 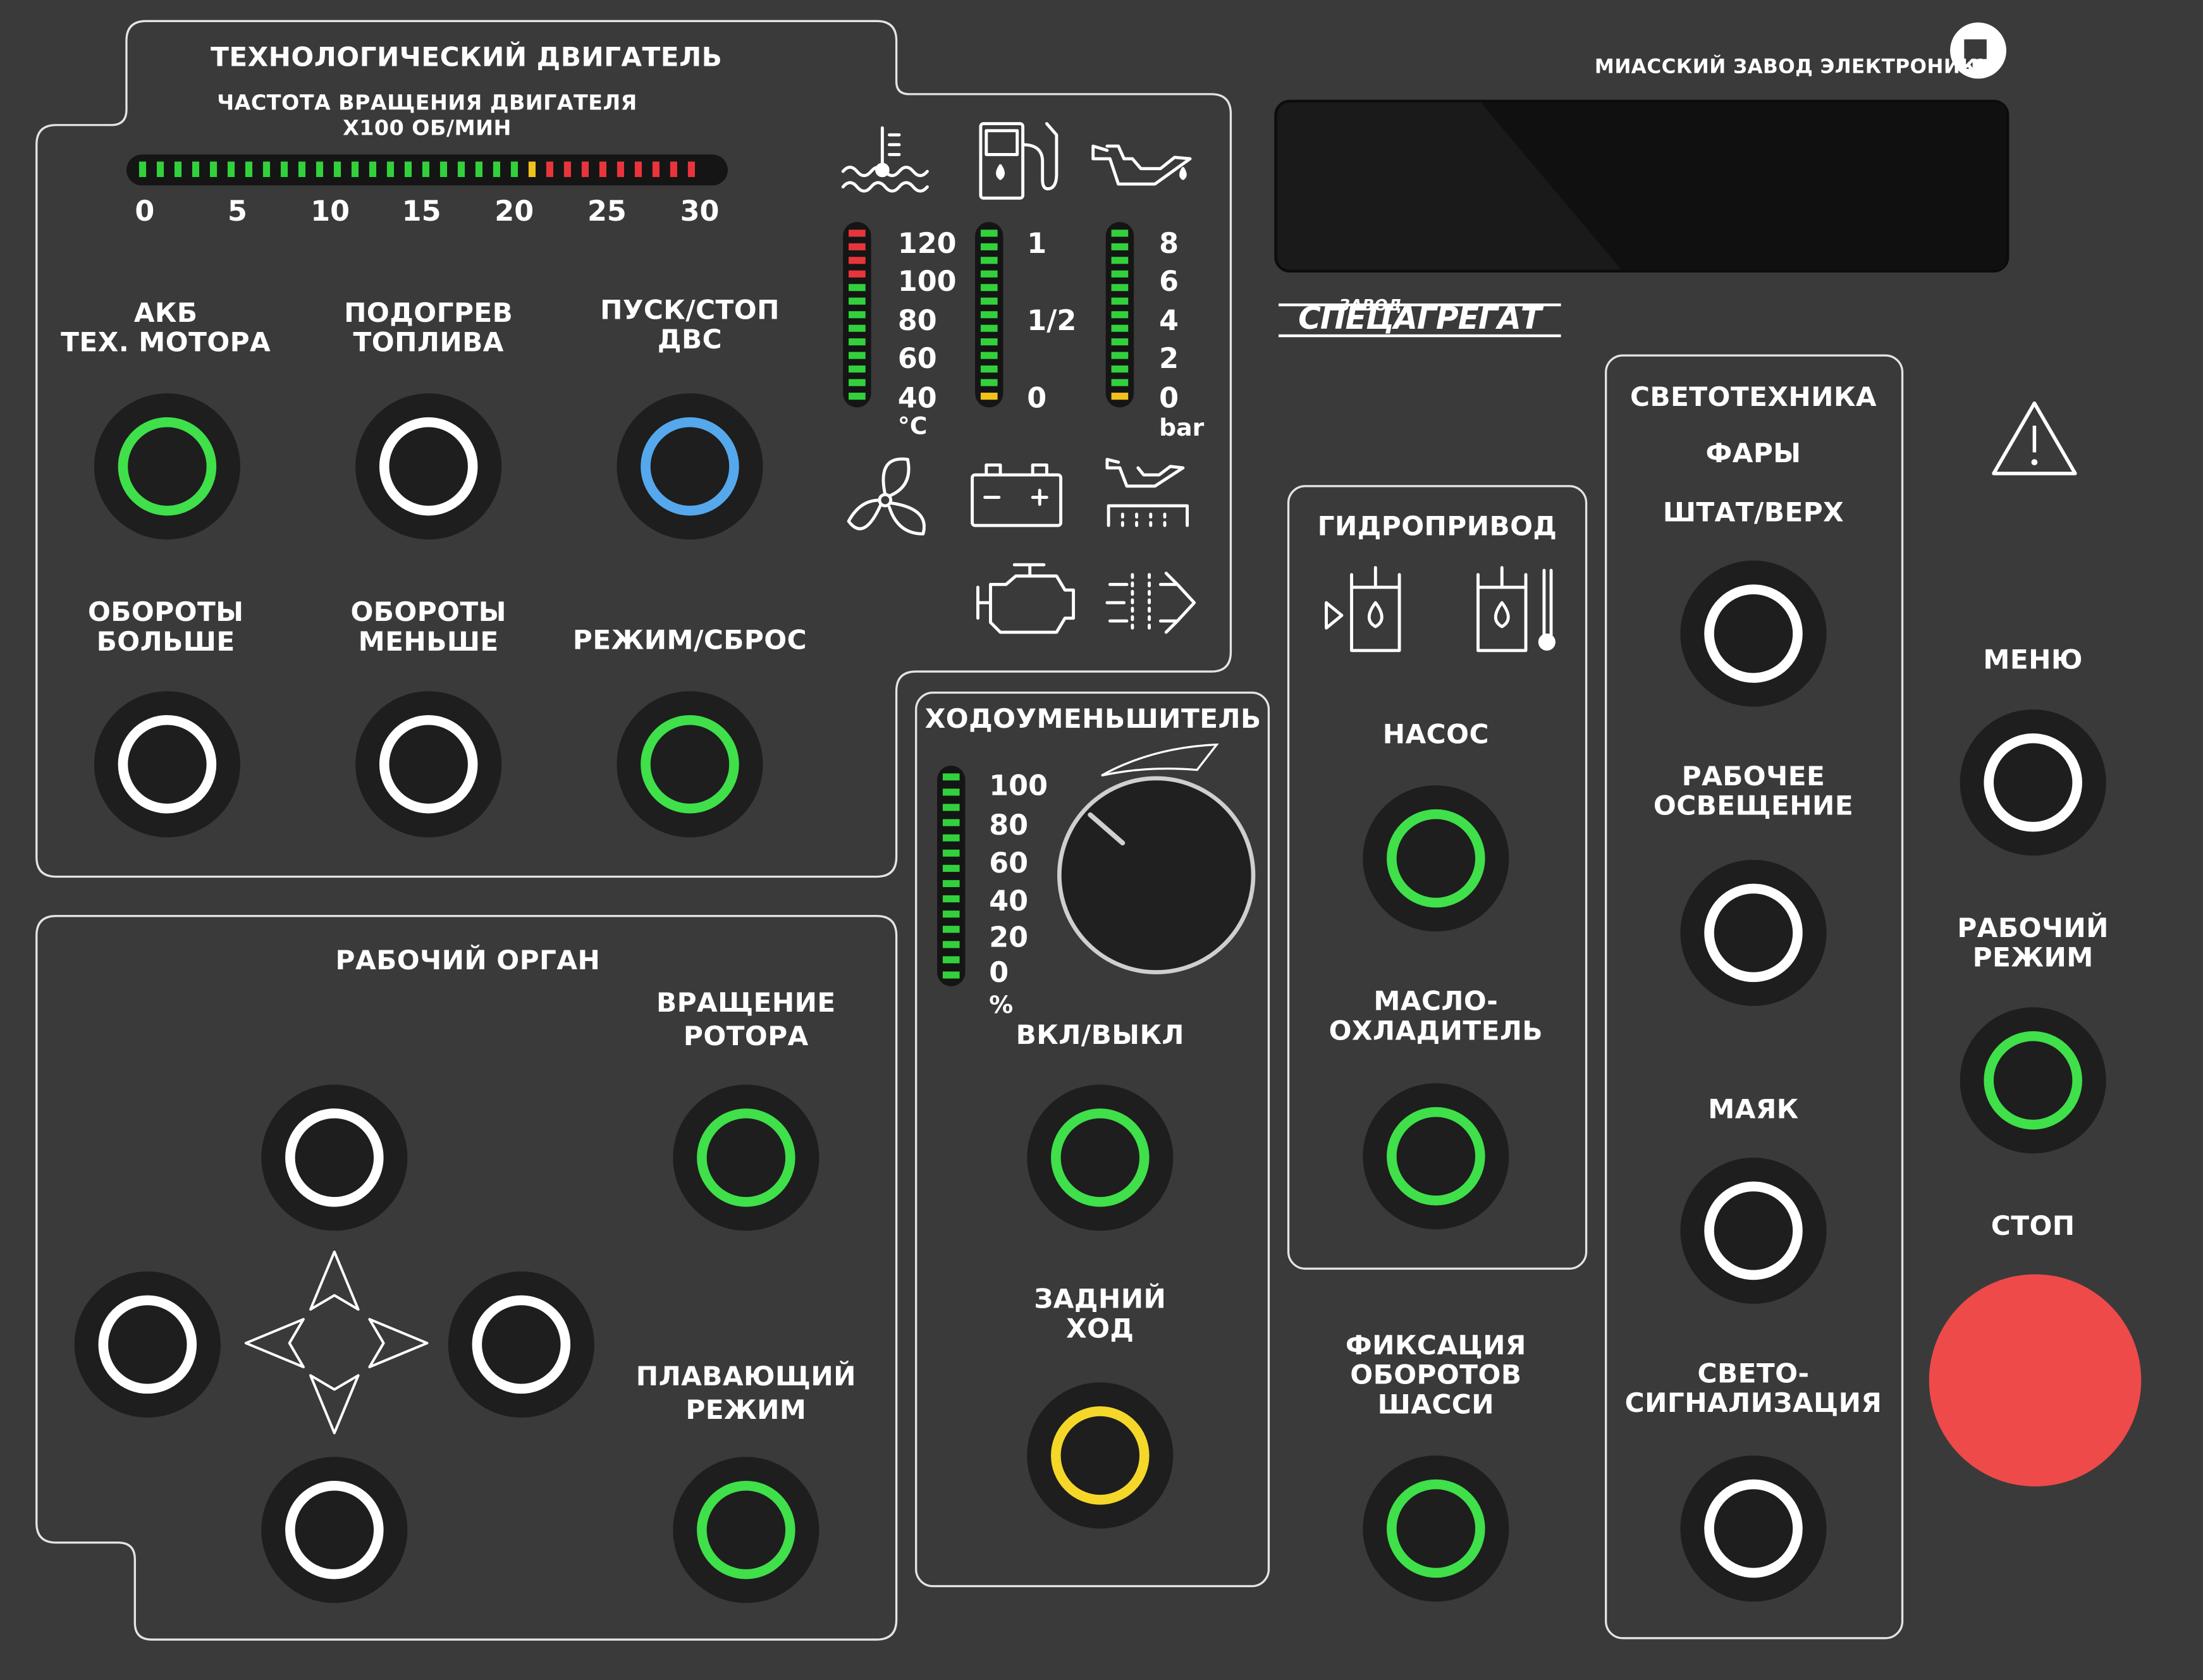 I want to click on rpm-tick: 0, so click(x=145, y=210).